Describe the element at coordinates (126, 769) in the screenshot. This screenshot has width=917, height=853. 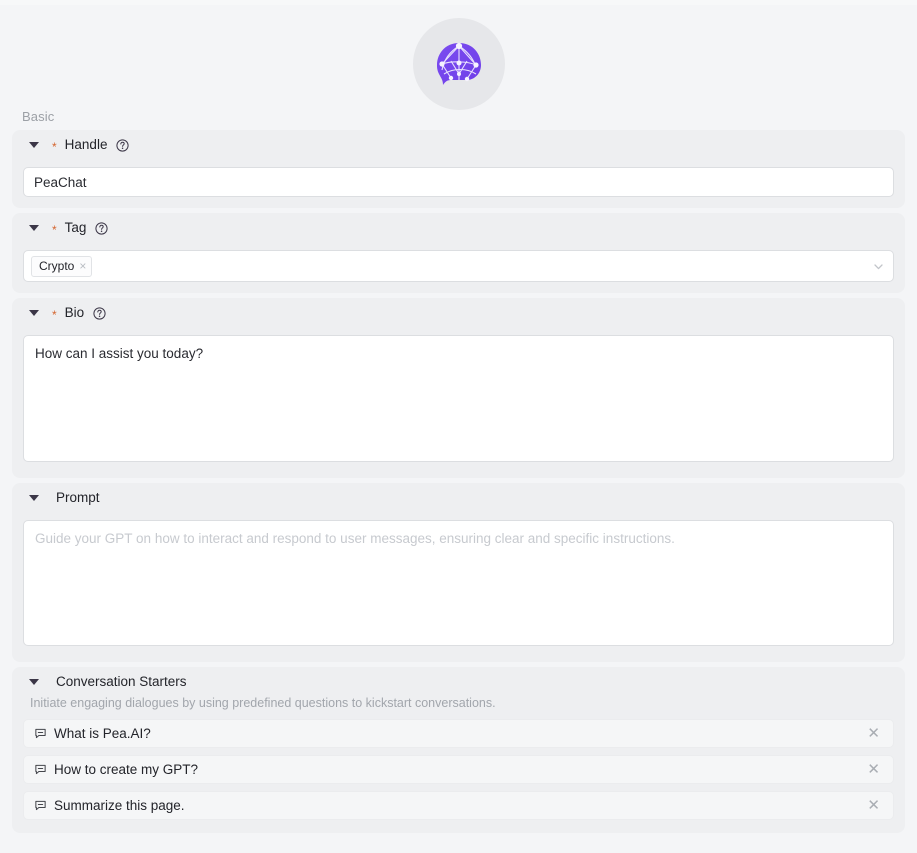
I see `list-item-label: How to create my GPT?` at that location.